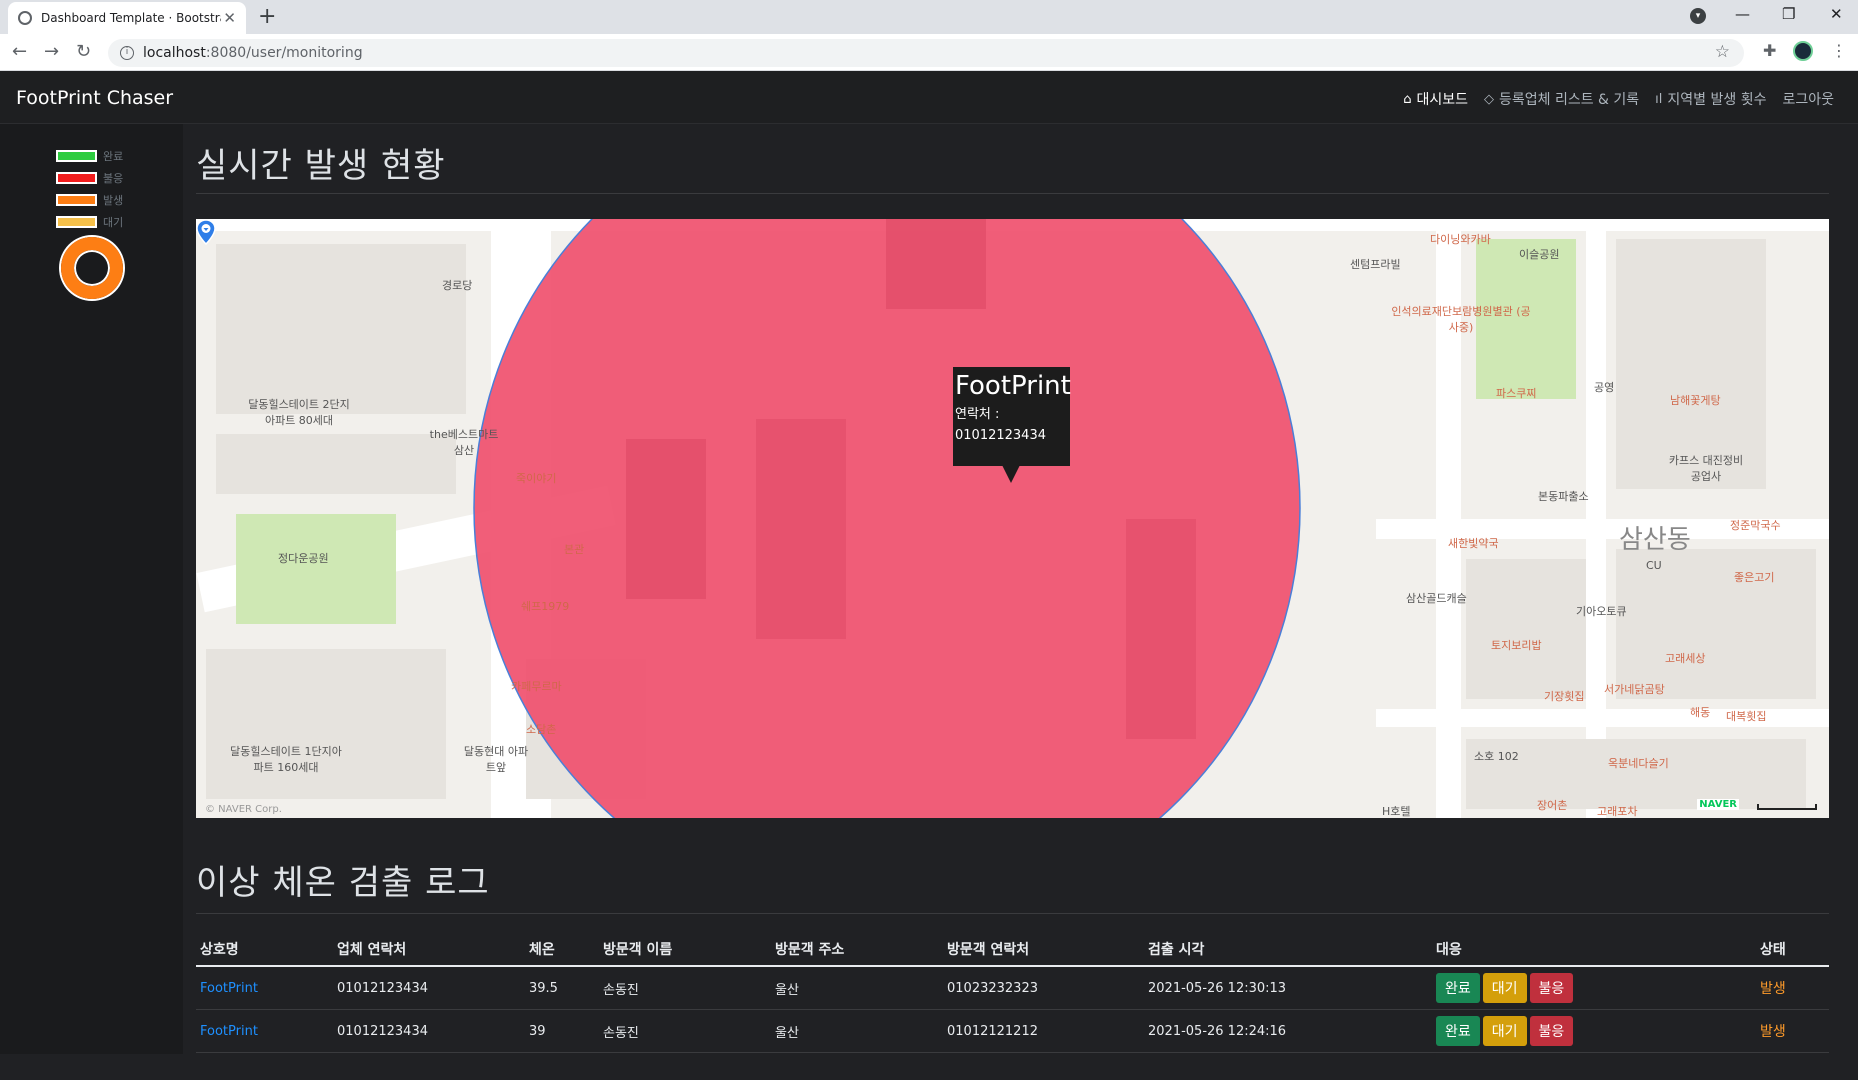  What do you see at coordinates (1710, 99) in the screenshot?
I see `nav-region-stats: ıl 지역별 발생 횟수` at bounding box center [1710, 99].